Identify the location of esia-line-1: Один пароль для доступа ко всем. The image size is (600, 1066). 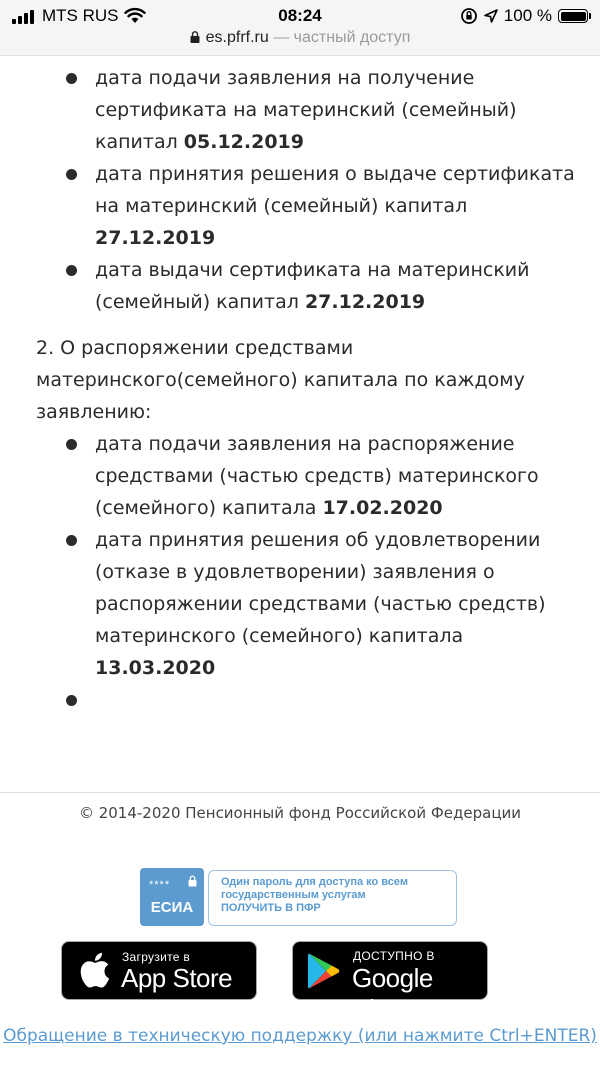
(315, 882).